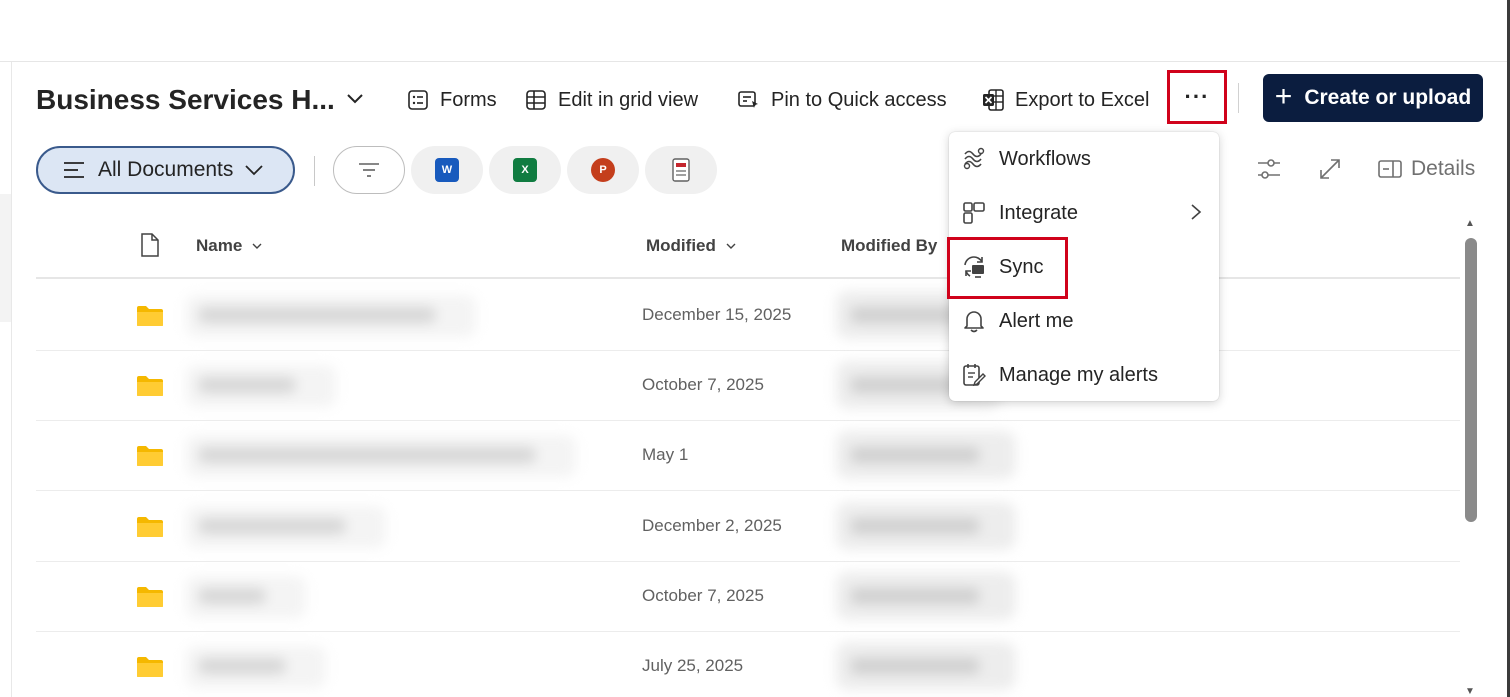 The width and height of the screenshot is (1510, 697). I want to click on view-selector-label: All Documents, so click(166, 169).